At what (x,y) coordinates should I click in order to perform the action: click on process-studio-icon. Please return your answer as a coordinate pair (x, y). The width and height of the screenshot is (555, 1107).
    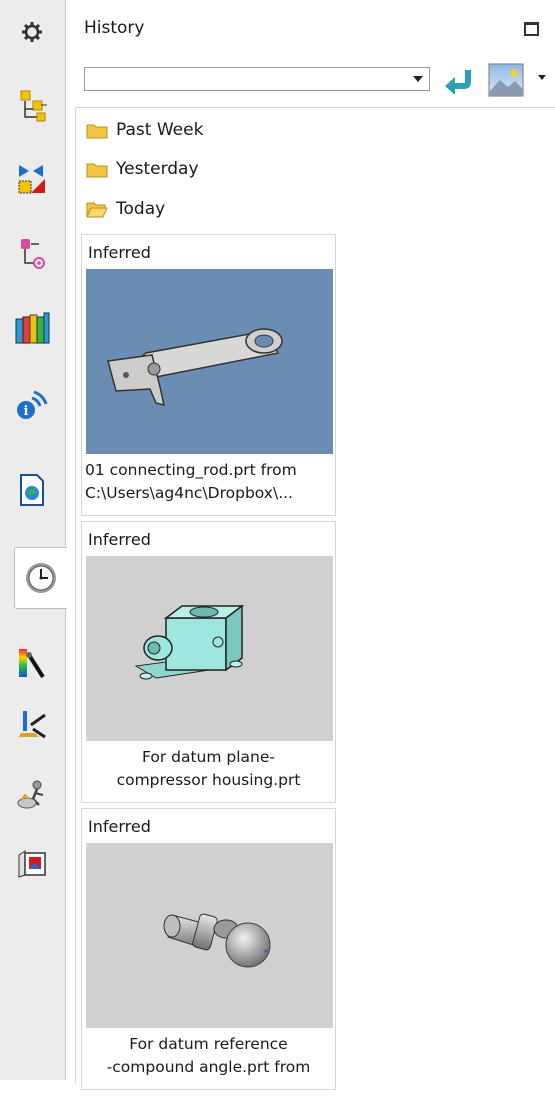
    Looking at the image, I should click on (32, 662).